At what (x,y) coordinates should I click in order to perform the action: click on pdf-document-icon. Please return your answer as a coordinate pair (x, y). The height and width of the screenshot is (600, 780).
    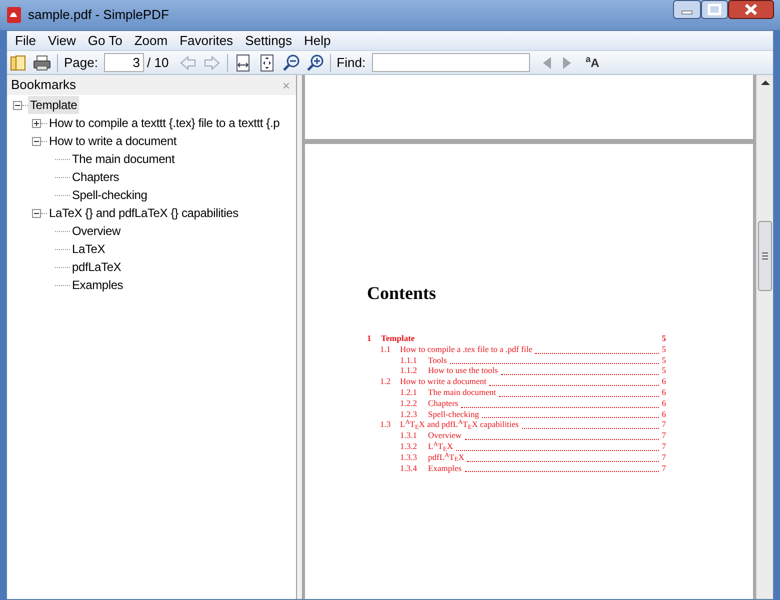
    Looking at the image, I should click on (14, 15).